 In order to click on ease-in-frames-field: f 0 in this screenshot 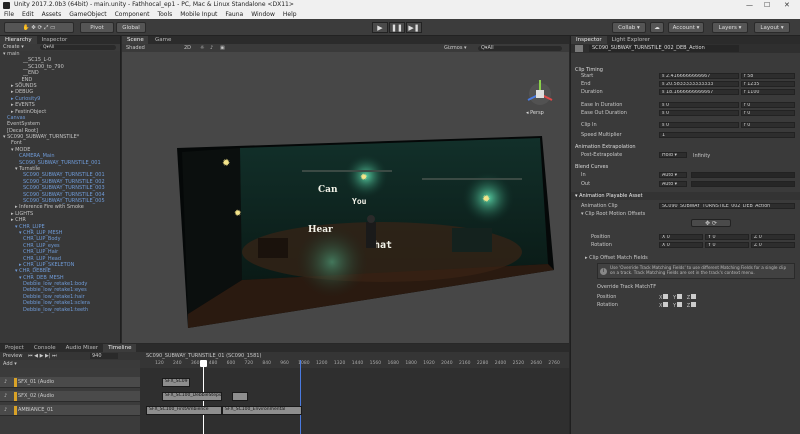, I will do `click(768, 105)`.